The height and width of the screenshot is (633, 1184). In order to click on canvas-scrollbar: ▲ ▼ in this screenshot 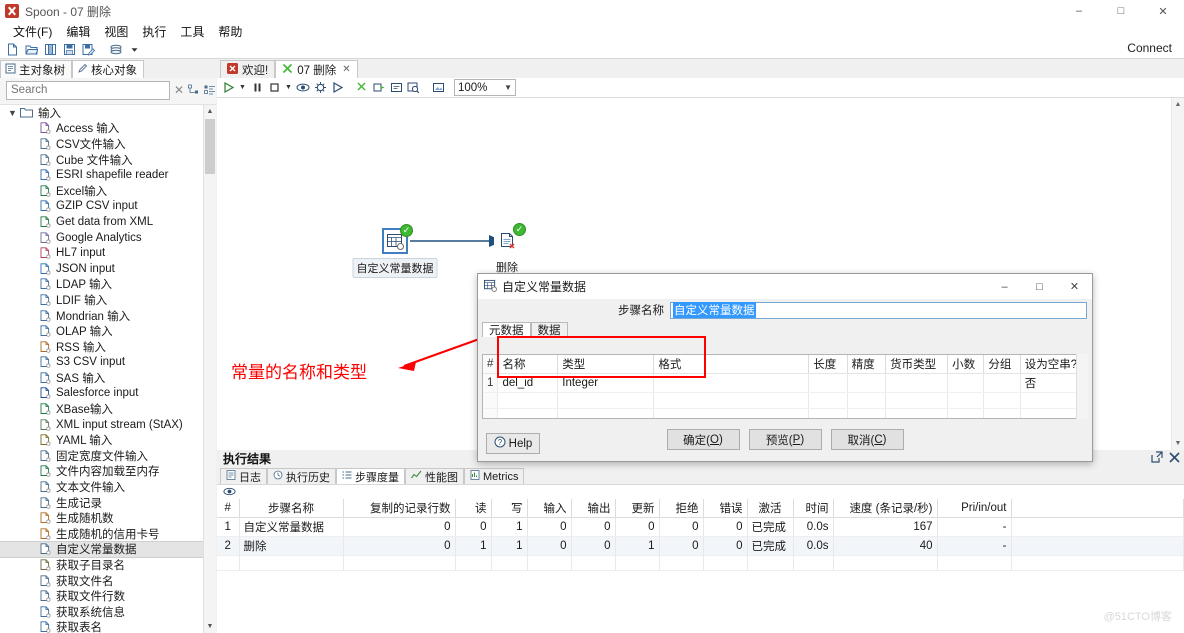, I will do `click(1177, 274)`.